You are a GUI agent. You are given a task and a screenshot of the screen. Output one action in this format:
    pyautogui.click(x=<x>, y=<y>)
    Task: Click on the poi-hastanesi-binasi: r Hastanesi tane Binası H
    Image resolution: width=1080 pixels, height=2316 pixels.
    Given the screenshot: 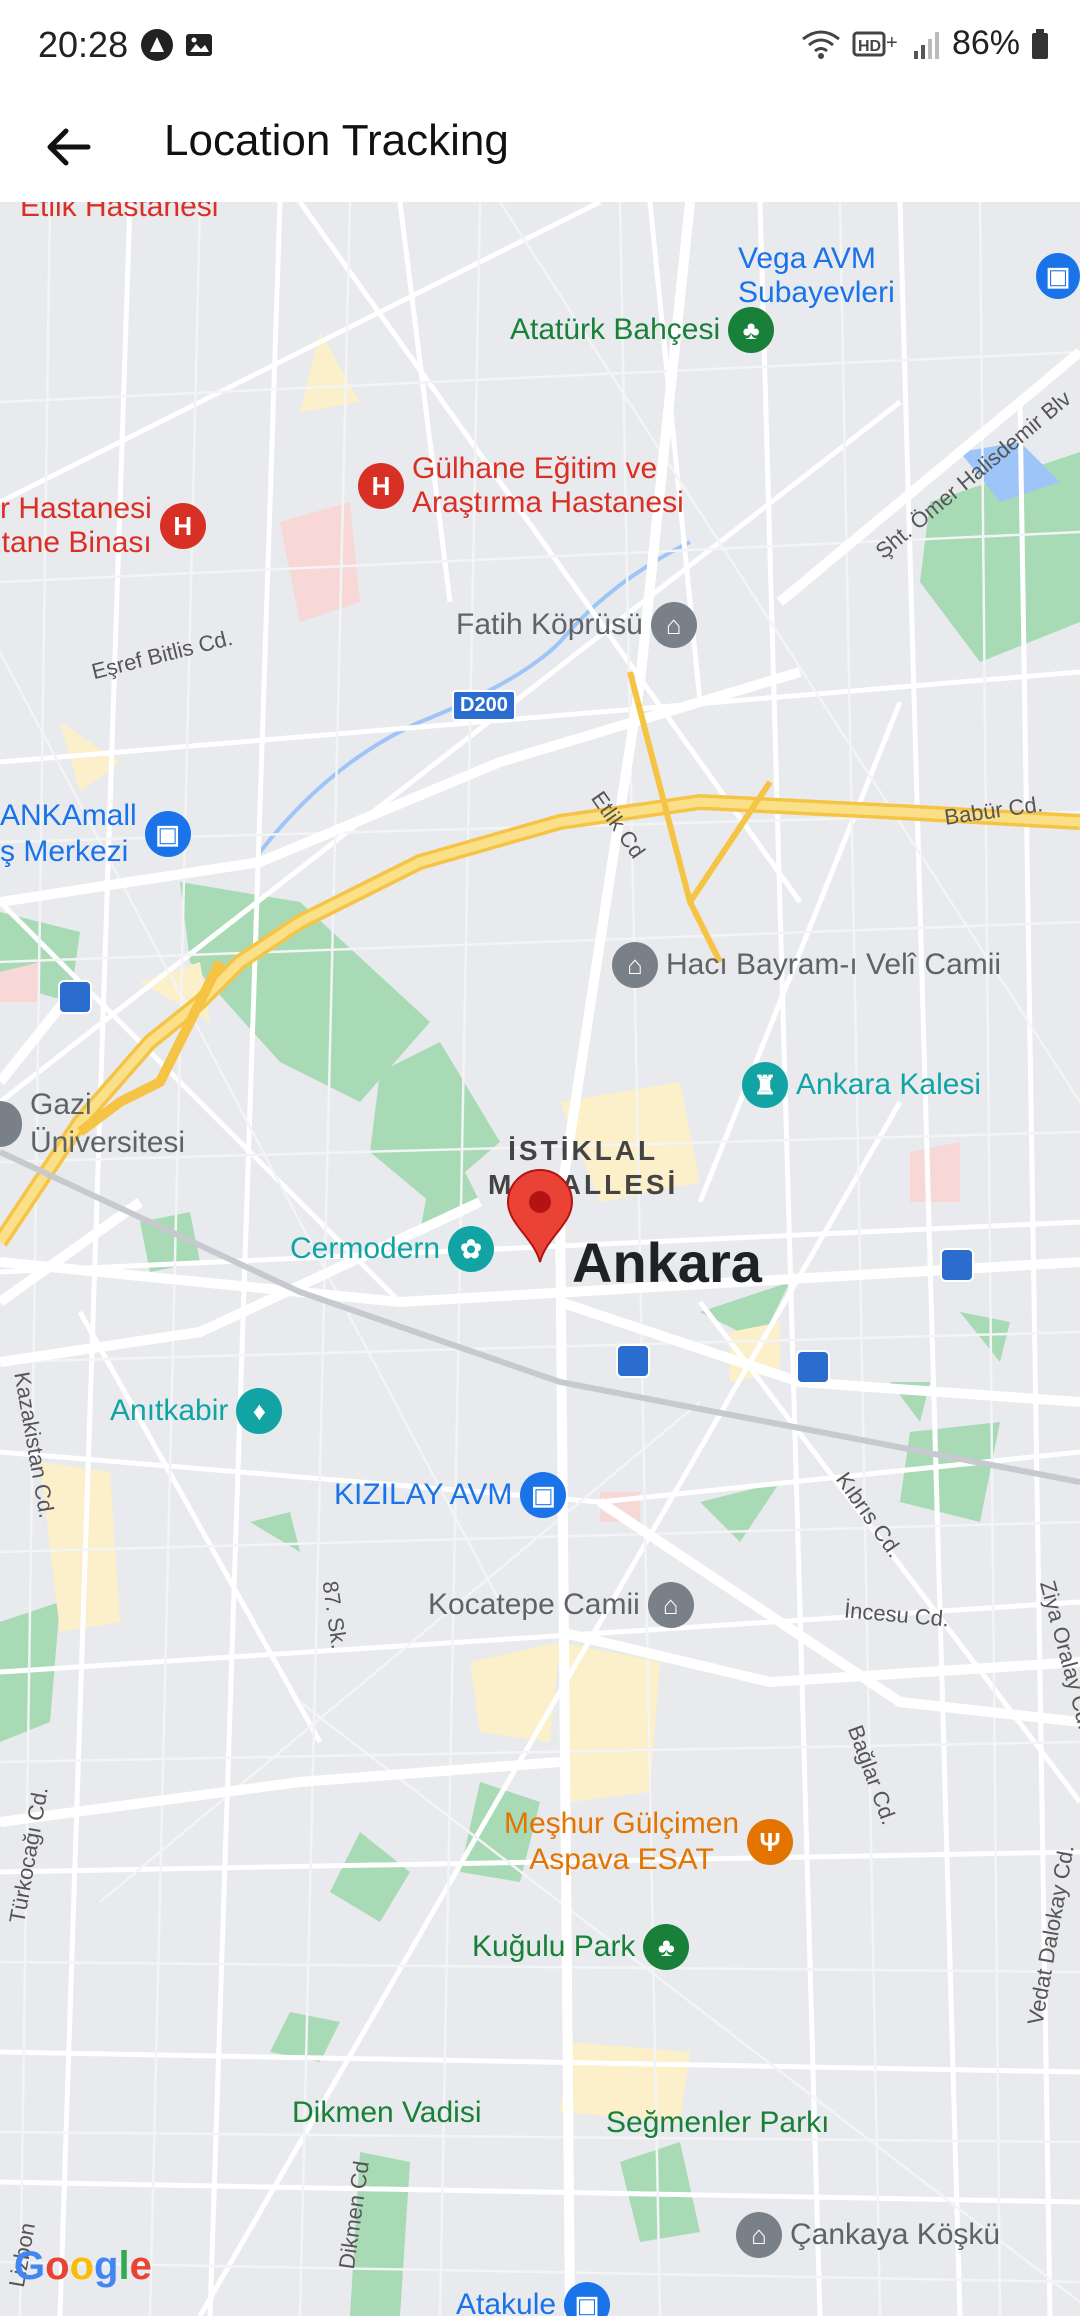 What is the action you would take?
    pyautogui.click(x=103, y=526)
    